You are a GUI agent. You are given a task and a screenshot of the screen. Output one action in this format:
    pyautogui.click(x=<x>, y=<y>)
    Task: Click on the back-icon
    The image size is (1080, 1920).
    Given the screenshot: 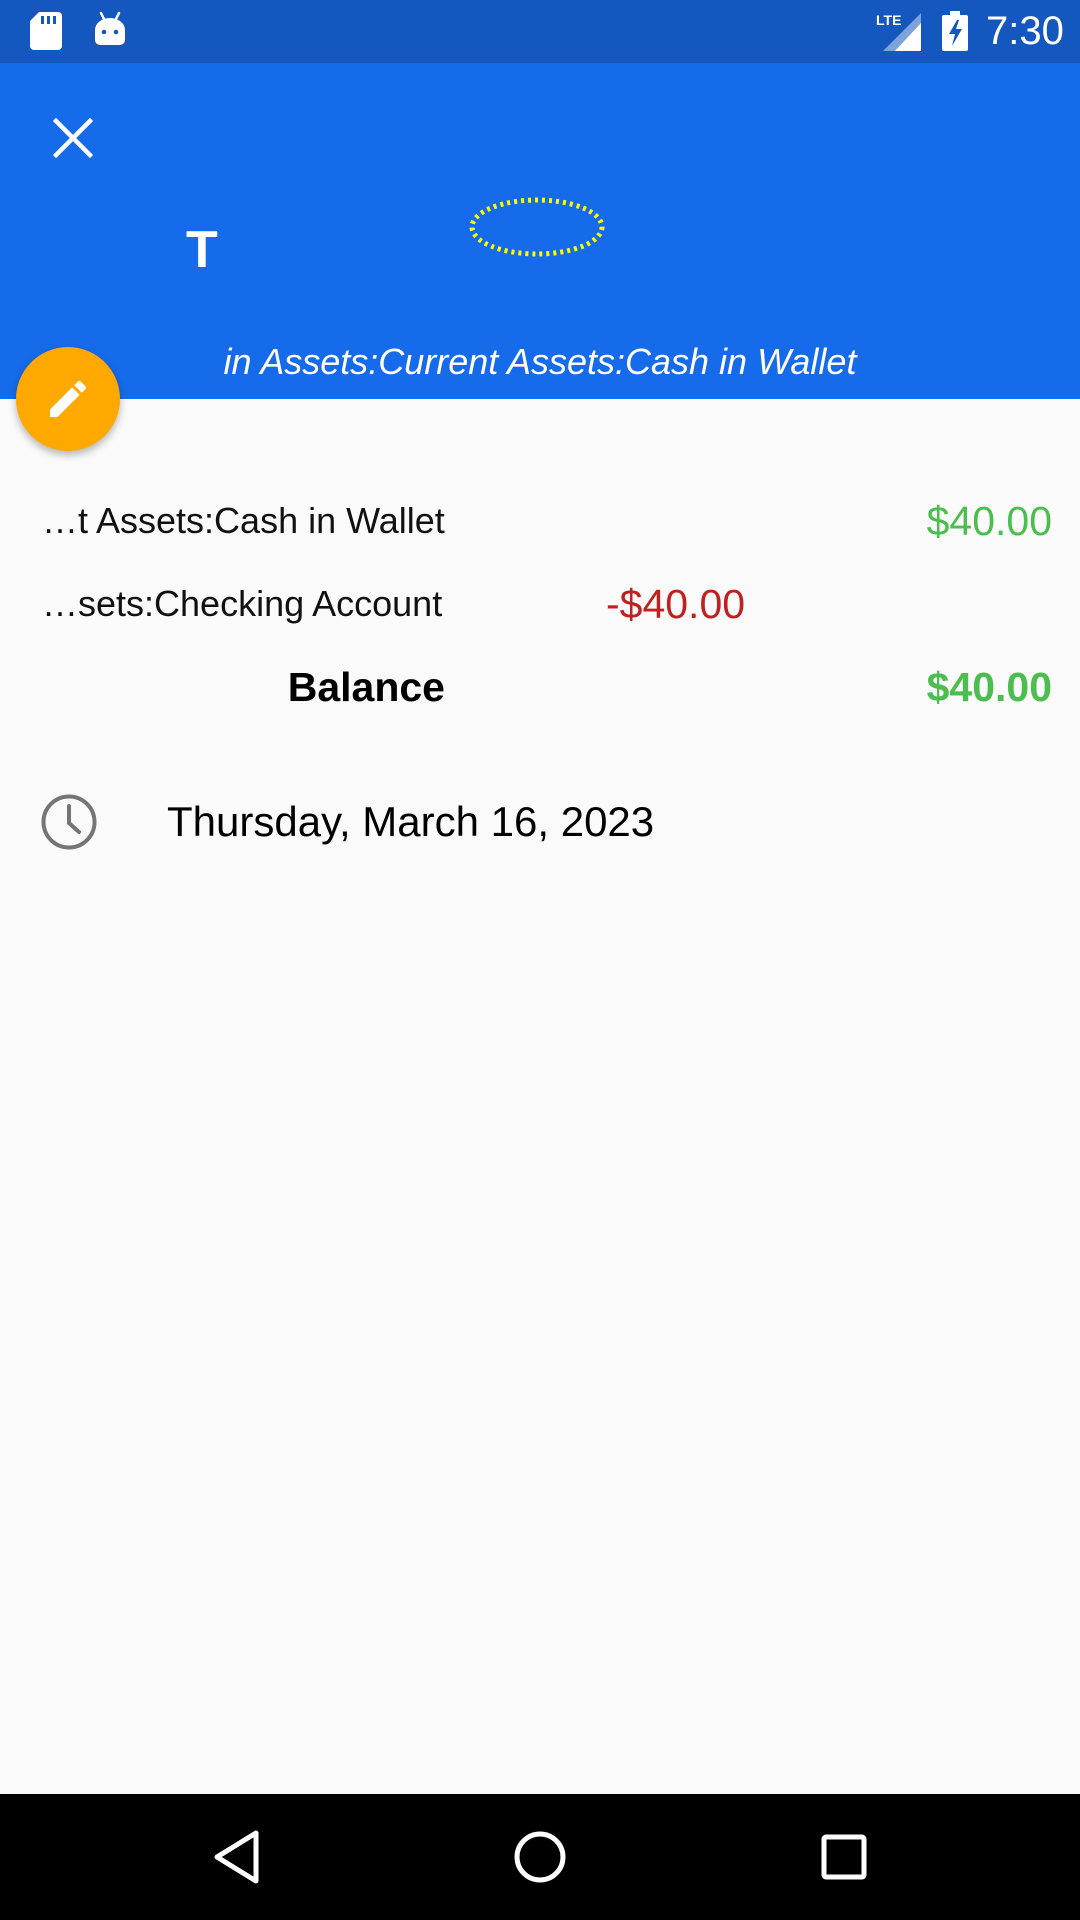 What is the action you would take?
    pyautogui.click(x=236, y=1857)
    